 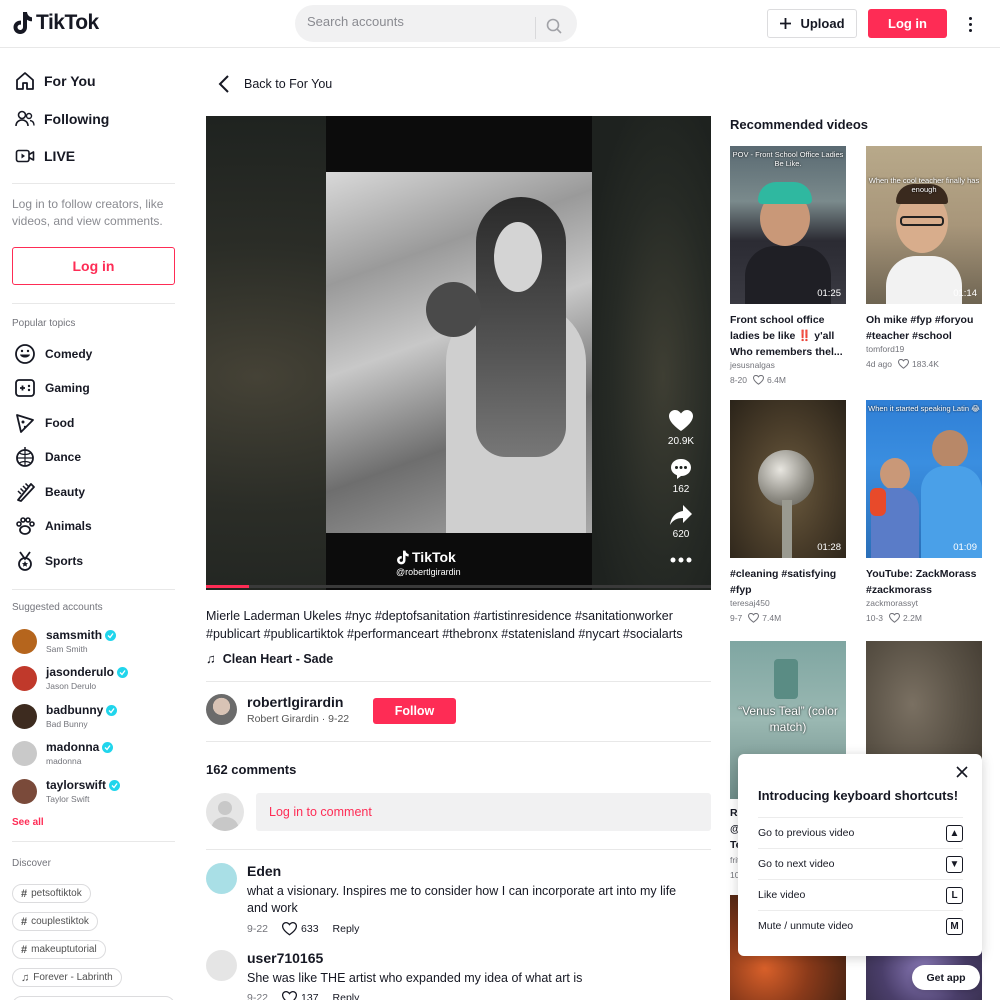 What do you see at coordinates (278, 658) in the screenshot?
I see `music-title: Clean Heart - Sade` at bounding box center [278, 658].